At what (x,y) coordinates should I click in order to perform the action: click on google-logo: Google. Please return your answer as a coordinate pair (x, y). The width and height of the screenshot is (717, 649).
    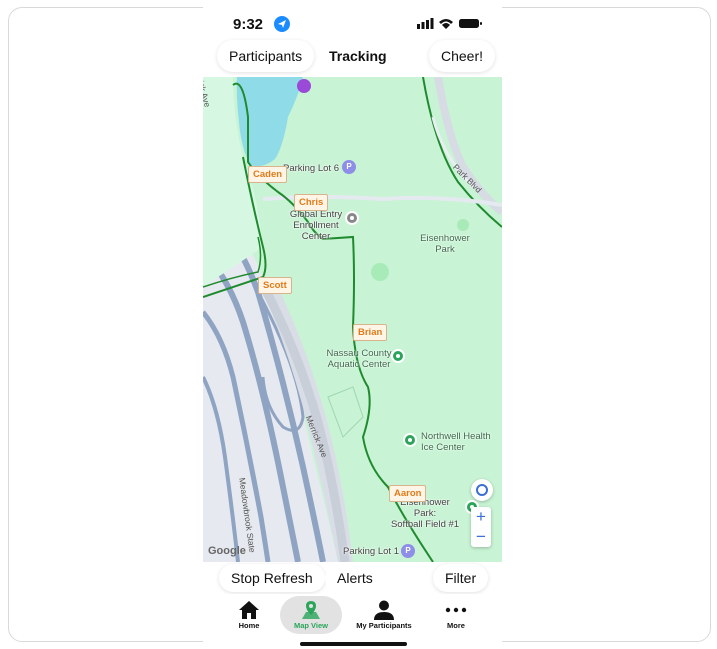
    Looking at the image, I should click on (227, 551).